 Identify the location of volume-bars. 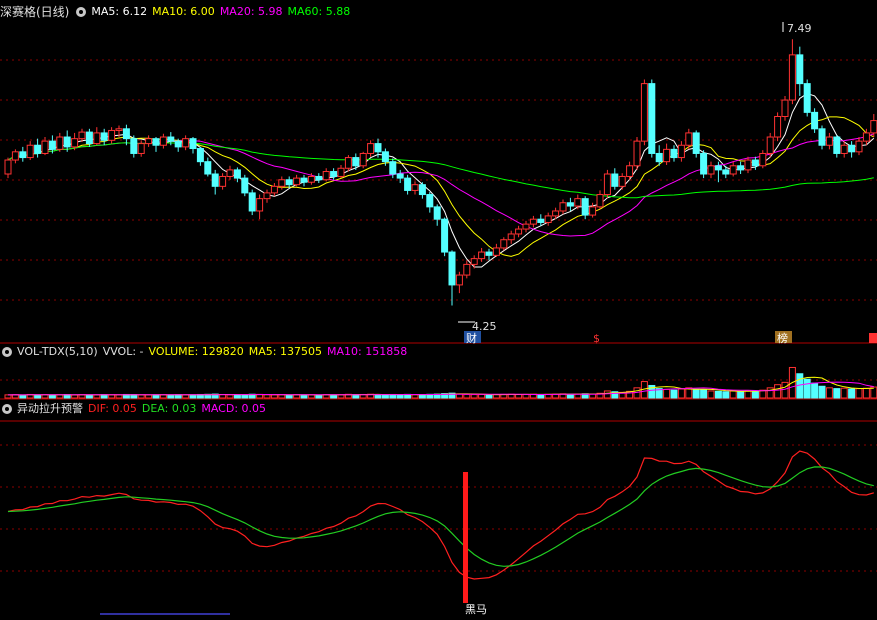
(440, 382).